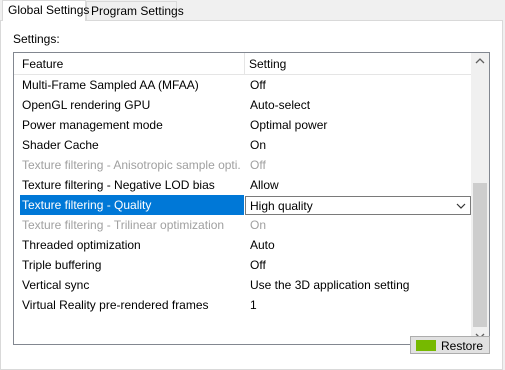 Image resolution: width=505 pixels, height=370 pixels. Describe the element at coordinates (253, 305) in the screenshot. I see `setting-cell: 1` at that location.